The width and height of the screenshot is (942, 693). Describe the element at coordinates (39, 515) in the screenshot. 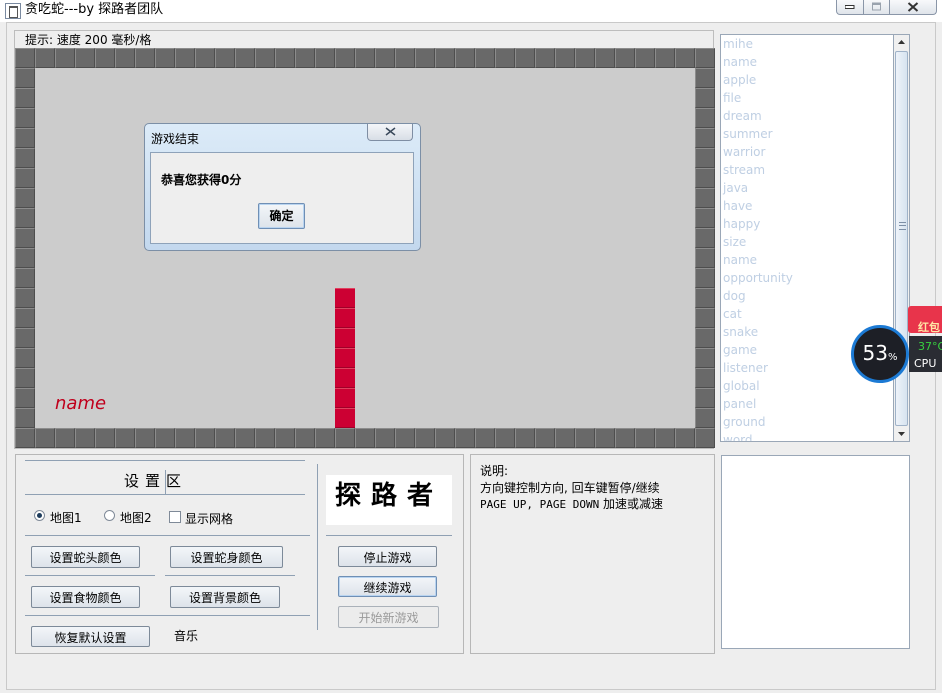

I see `map1-radio` at that location.